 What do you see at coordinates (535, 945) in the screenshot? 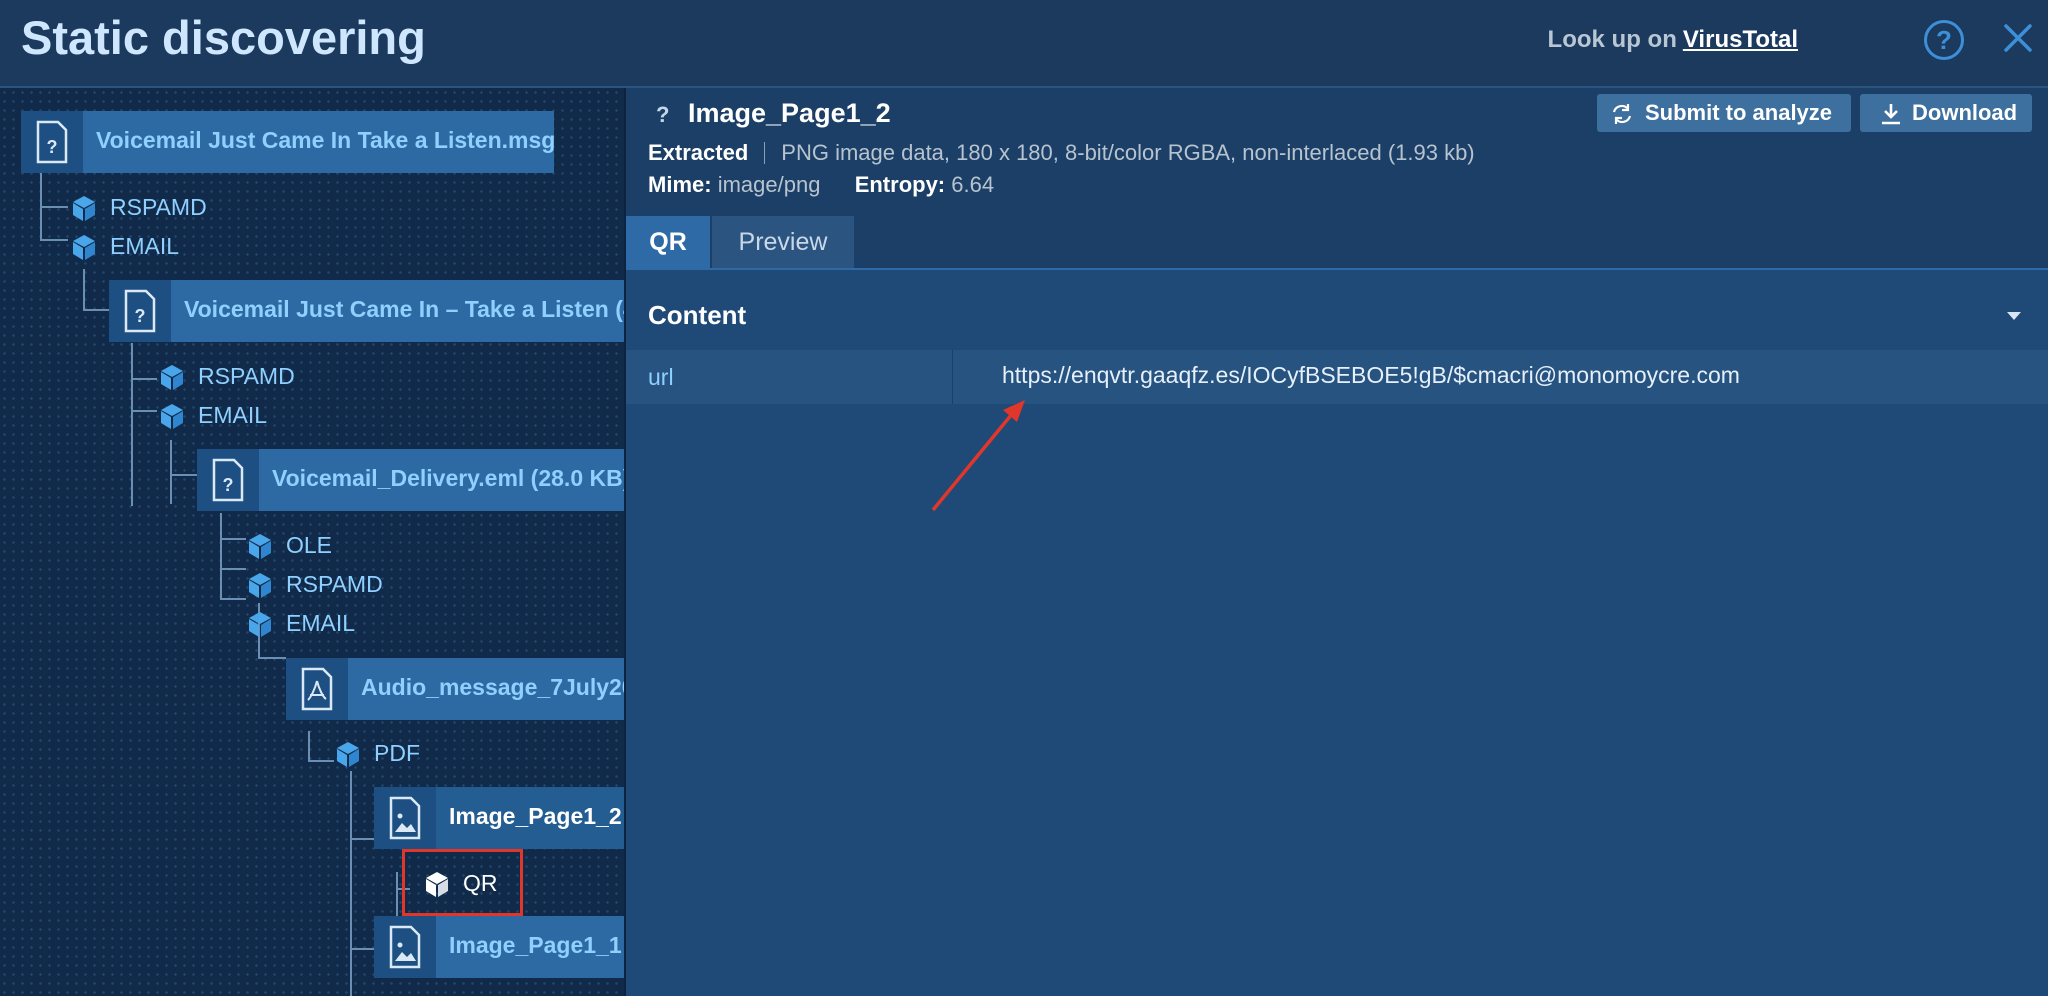
I see `tree-node-label: Image_Page1_1` at bounding box center [535, 945].